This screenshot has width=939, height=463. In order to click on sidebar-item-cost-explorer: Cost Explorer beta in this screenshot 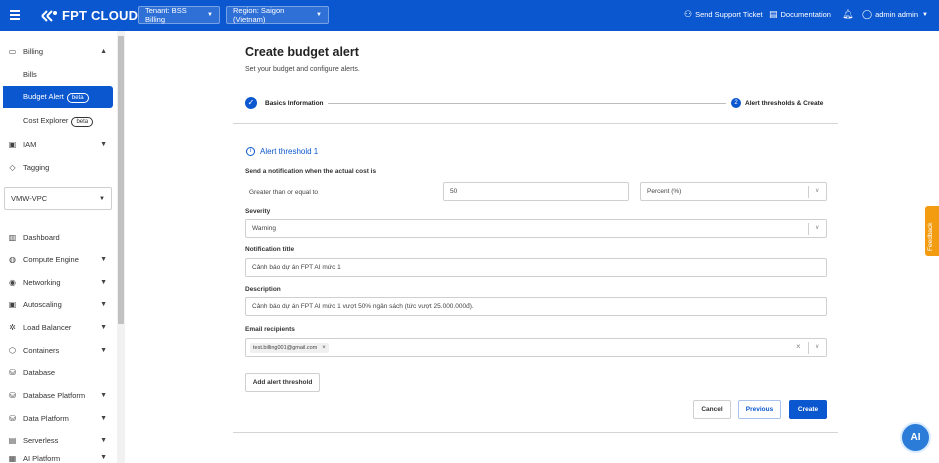, I will do `click(58, 121)`.